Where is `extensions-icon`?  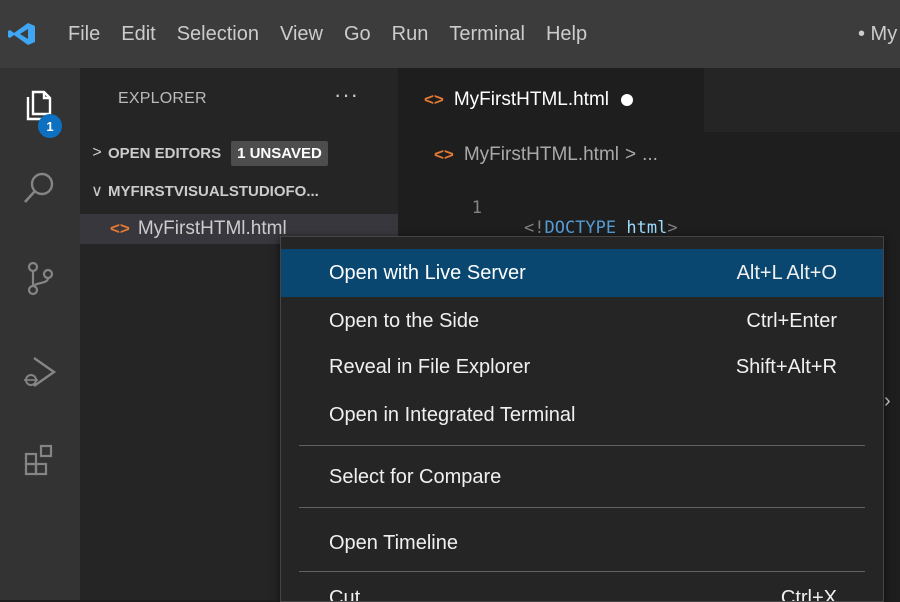
extensions-icon is located at coordinates (40, 460).